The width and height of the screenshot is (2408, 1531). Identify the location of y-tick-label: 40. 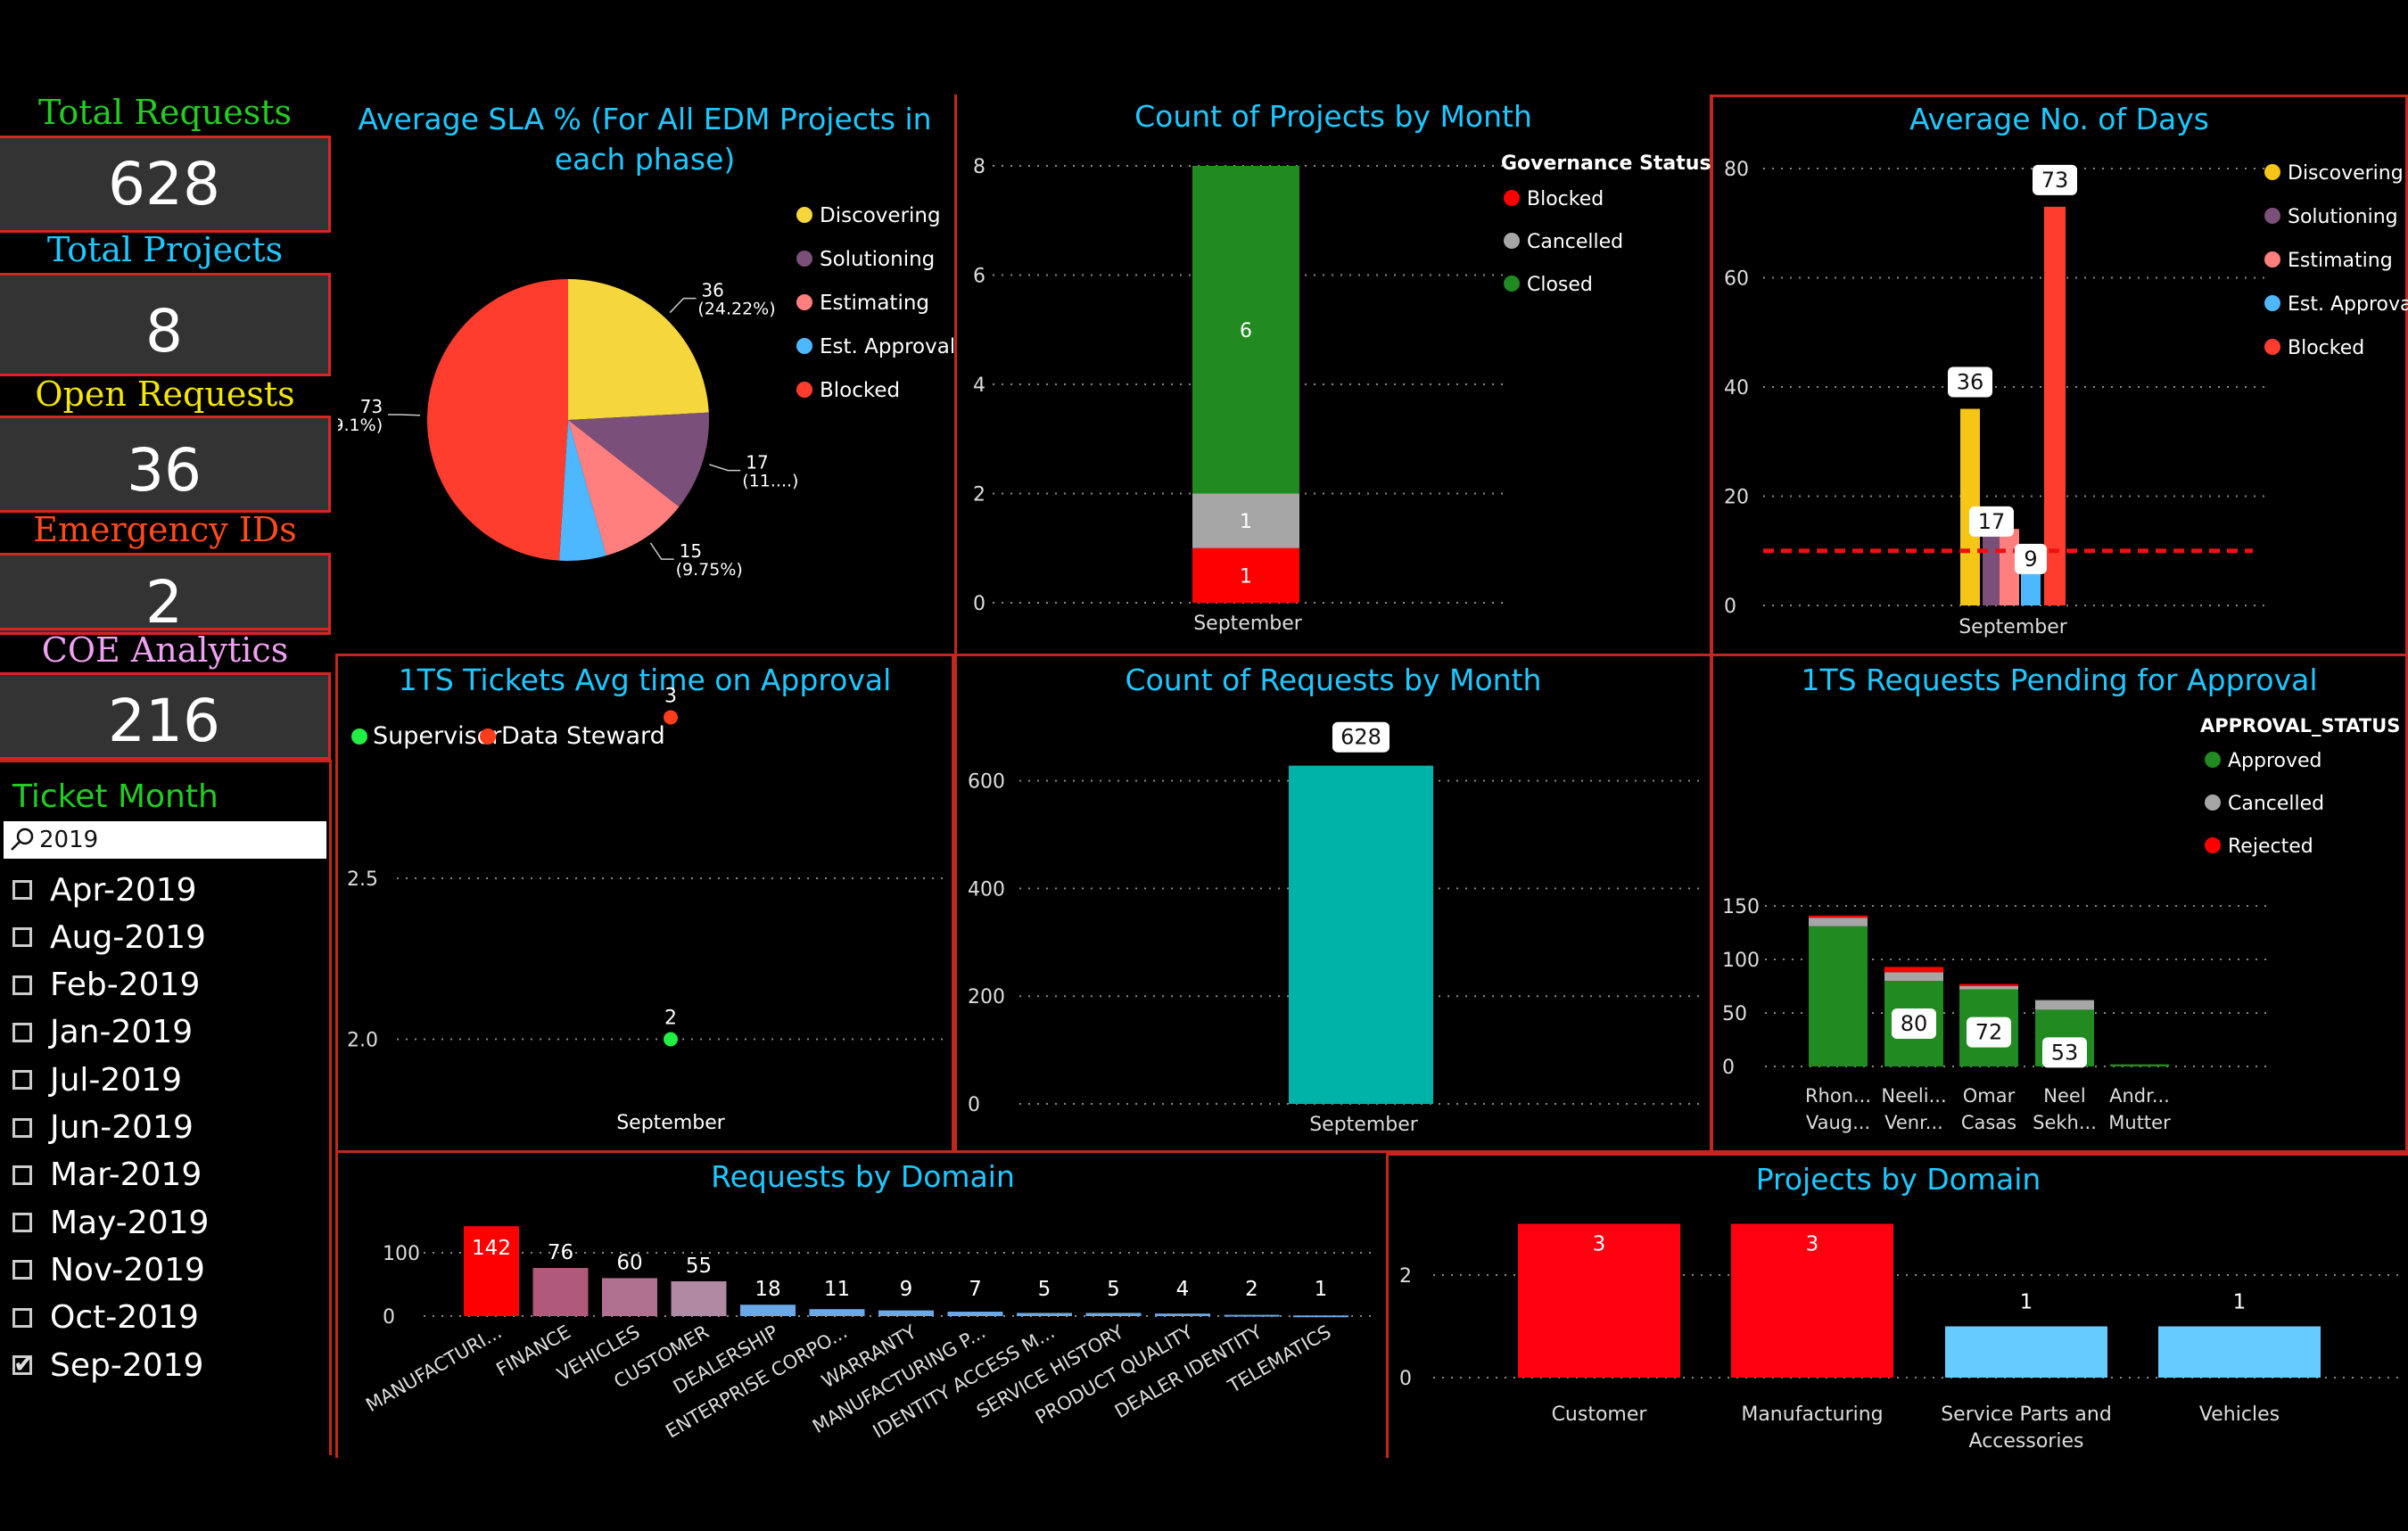
(1736, 388).